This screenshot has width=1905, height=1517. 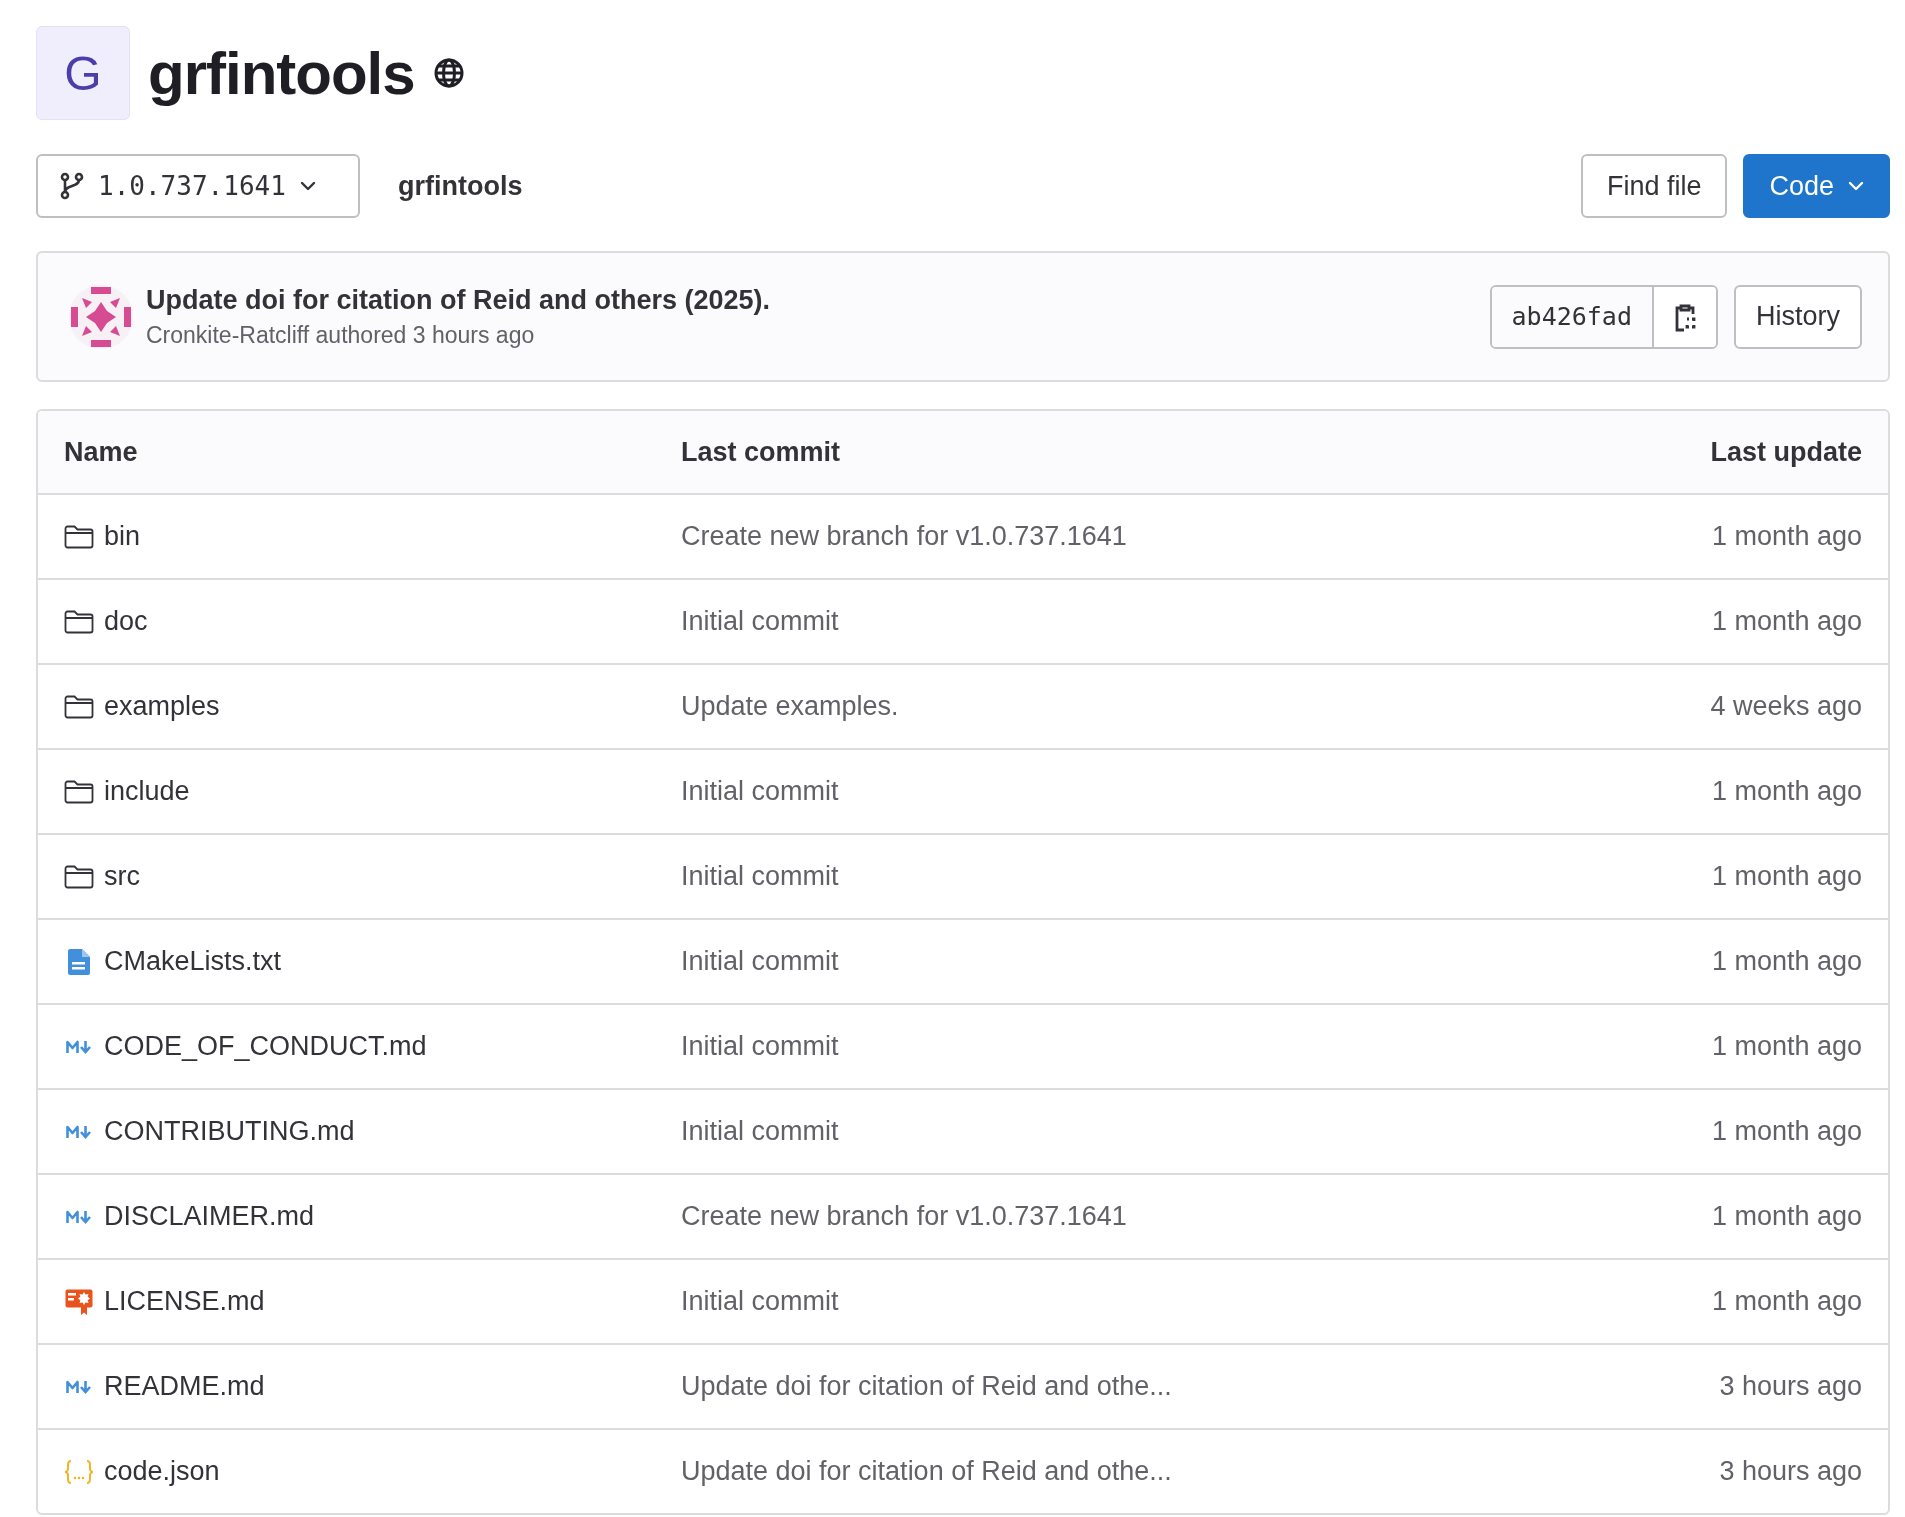 I want to click on folder-link: include, so click(x=147, y=791).